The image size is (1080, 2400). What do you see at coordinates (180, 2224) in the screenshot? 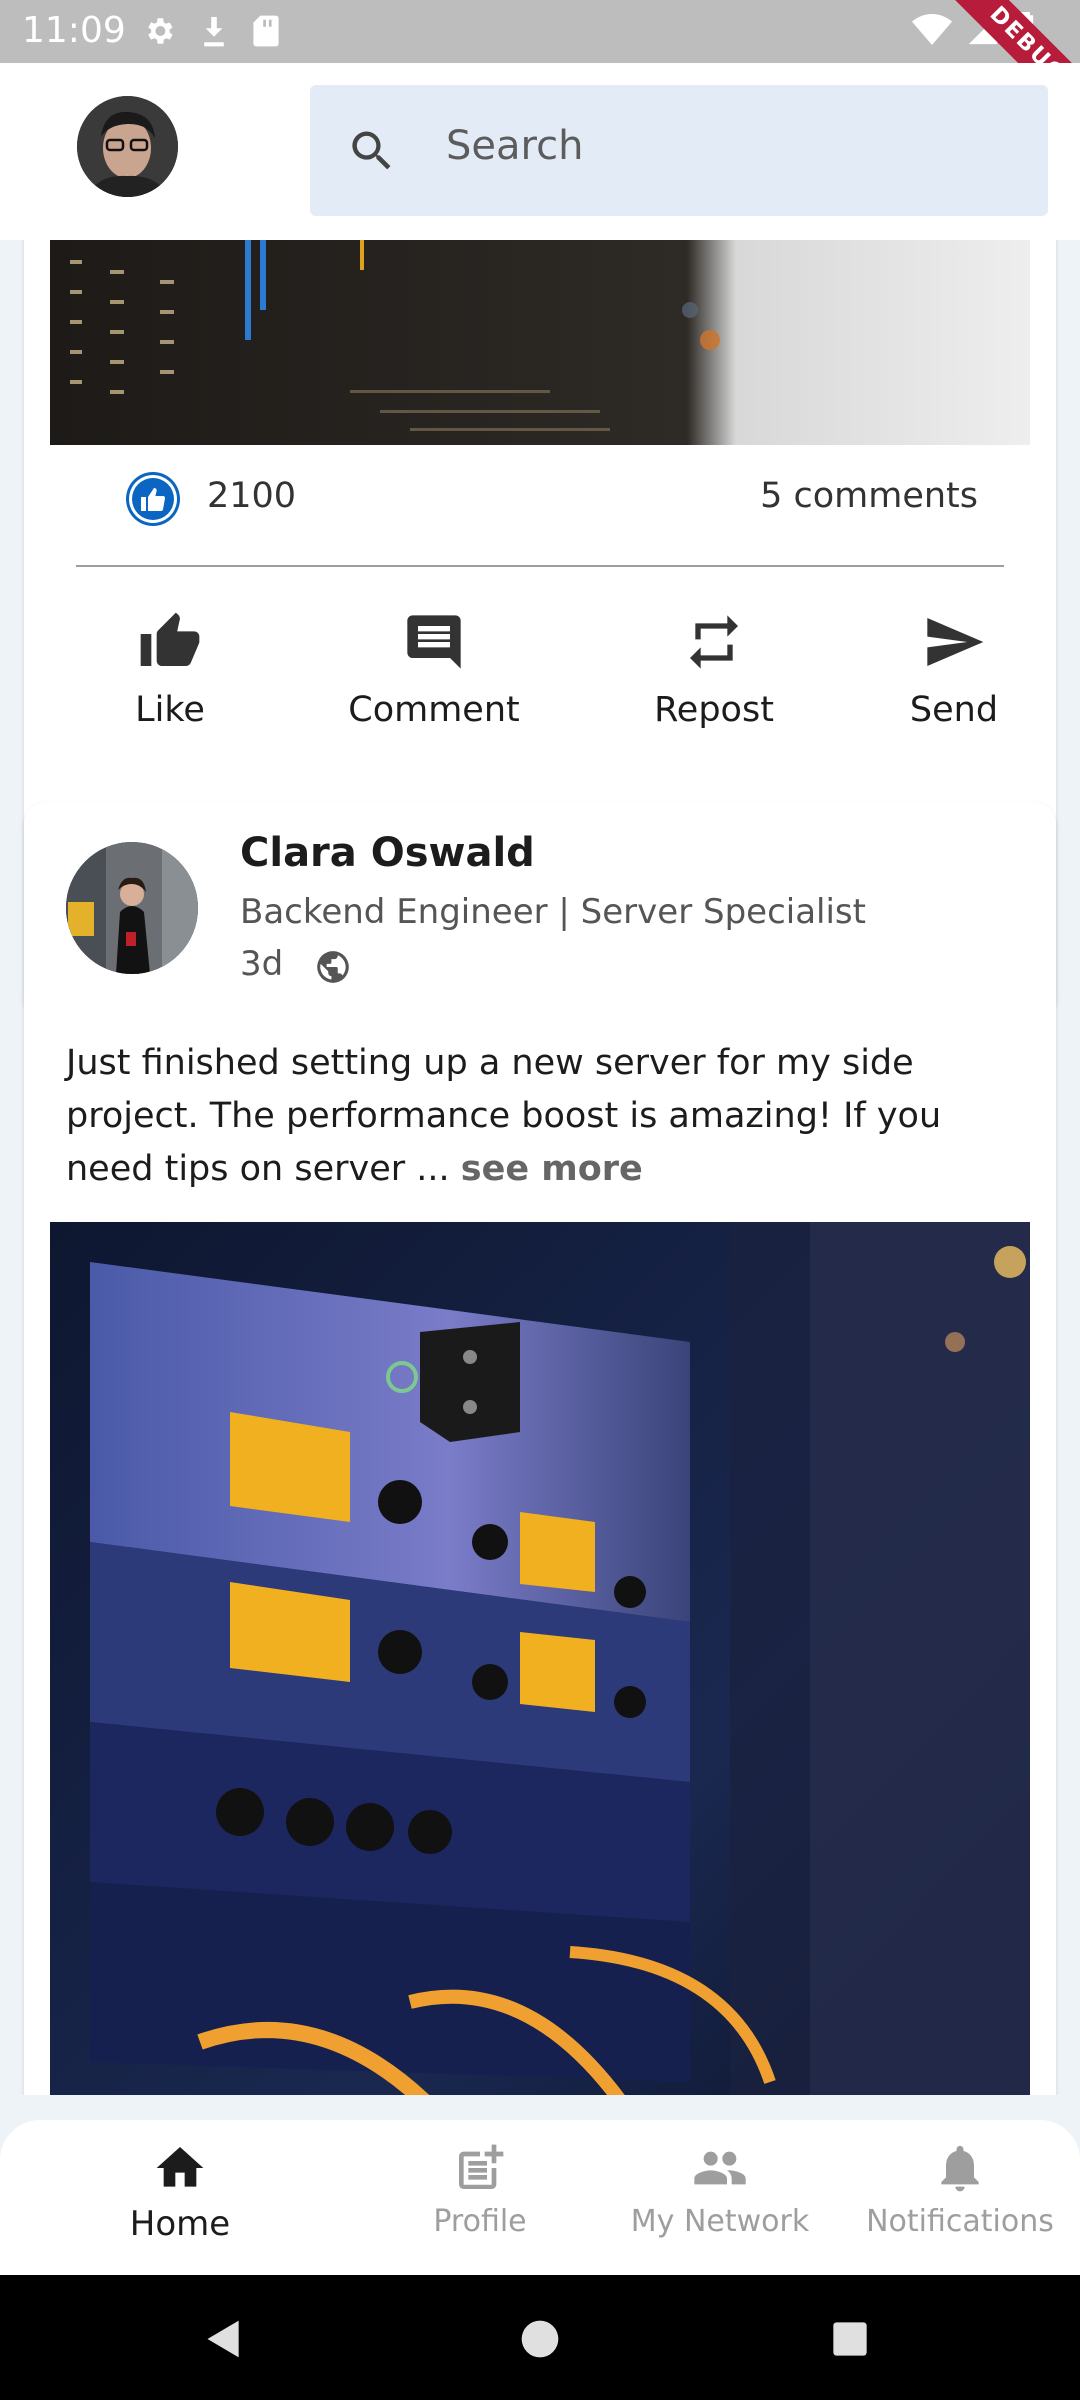
I see `nav-label-home: Home` at bounding box center [180, 2224].